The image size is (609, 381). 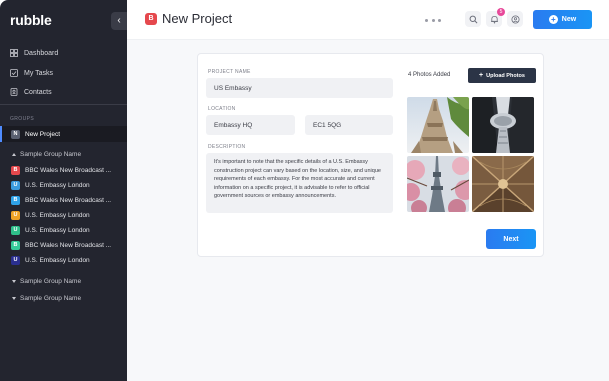 What do you see at coordinates (494, 19) in the screenshot?
I see `bell-icon` at bounding box center [494, 19].